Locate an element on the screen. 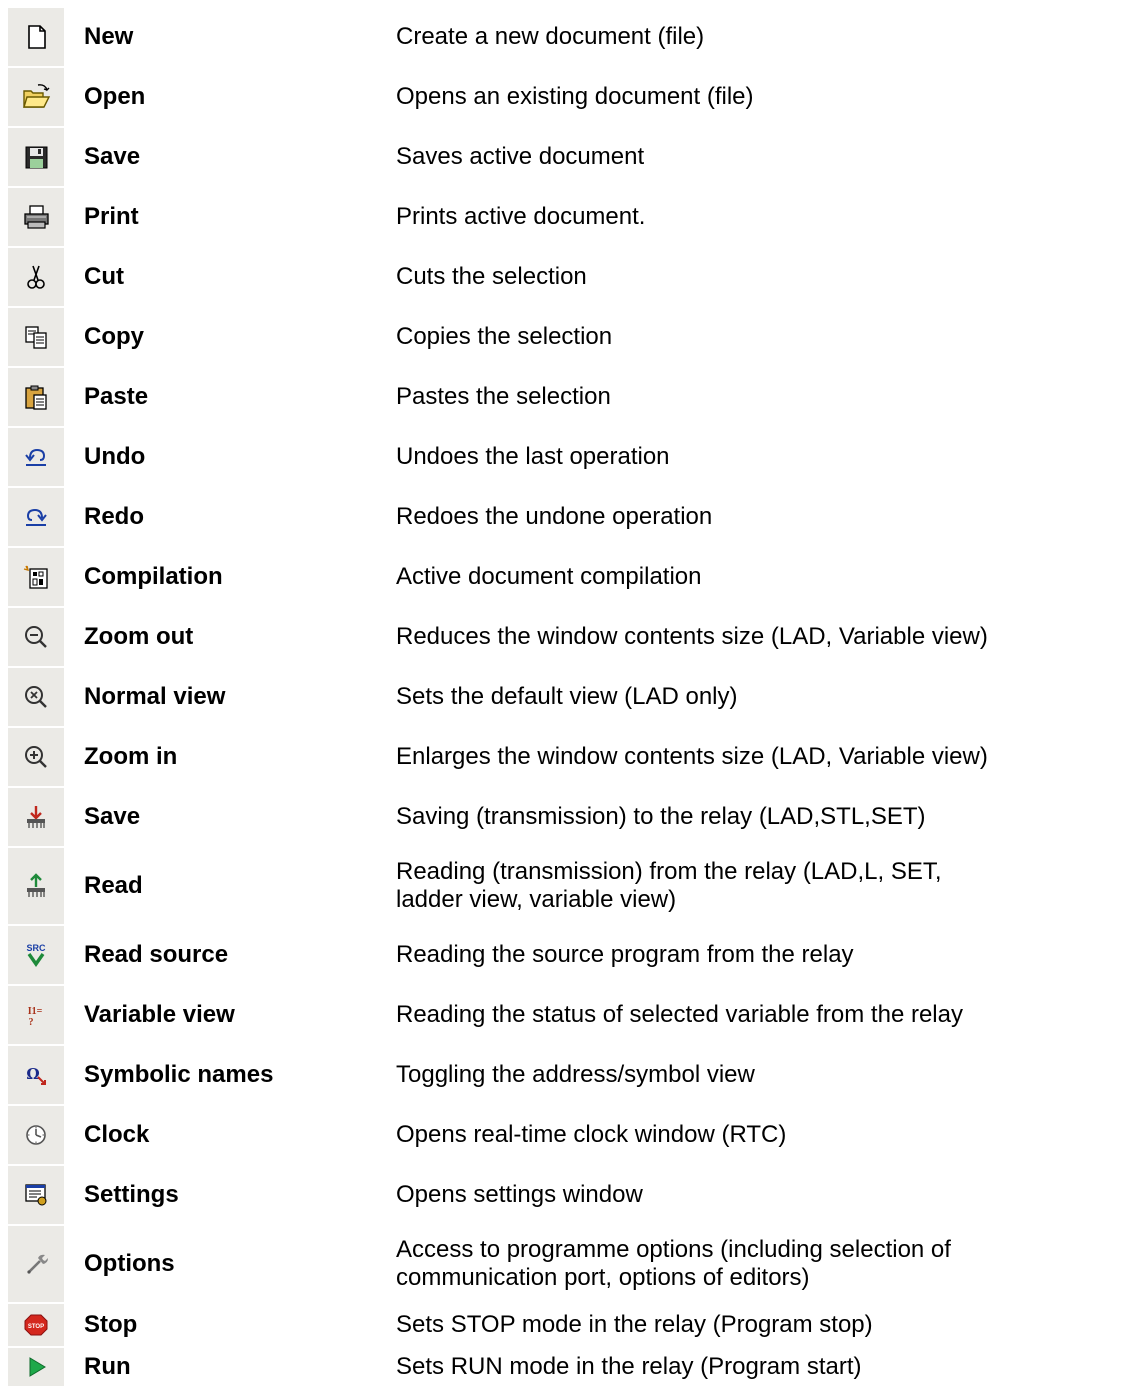 The height and width of the screenshot is (1388, 1133). row-name: Print is located at coordinates (111, 216).